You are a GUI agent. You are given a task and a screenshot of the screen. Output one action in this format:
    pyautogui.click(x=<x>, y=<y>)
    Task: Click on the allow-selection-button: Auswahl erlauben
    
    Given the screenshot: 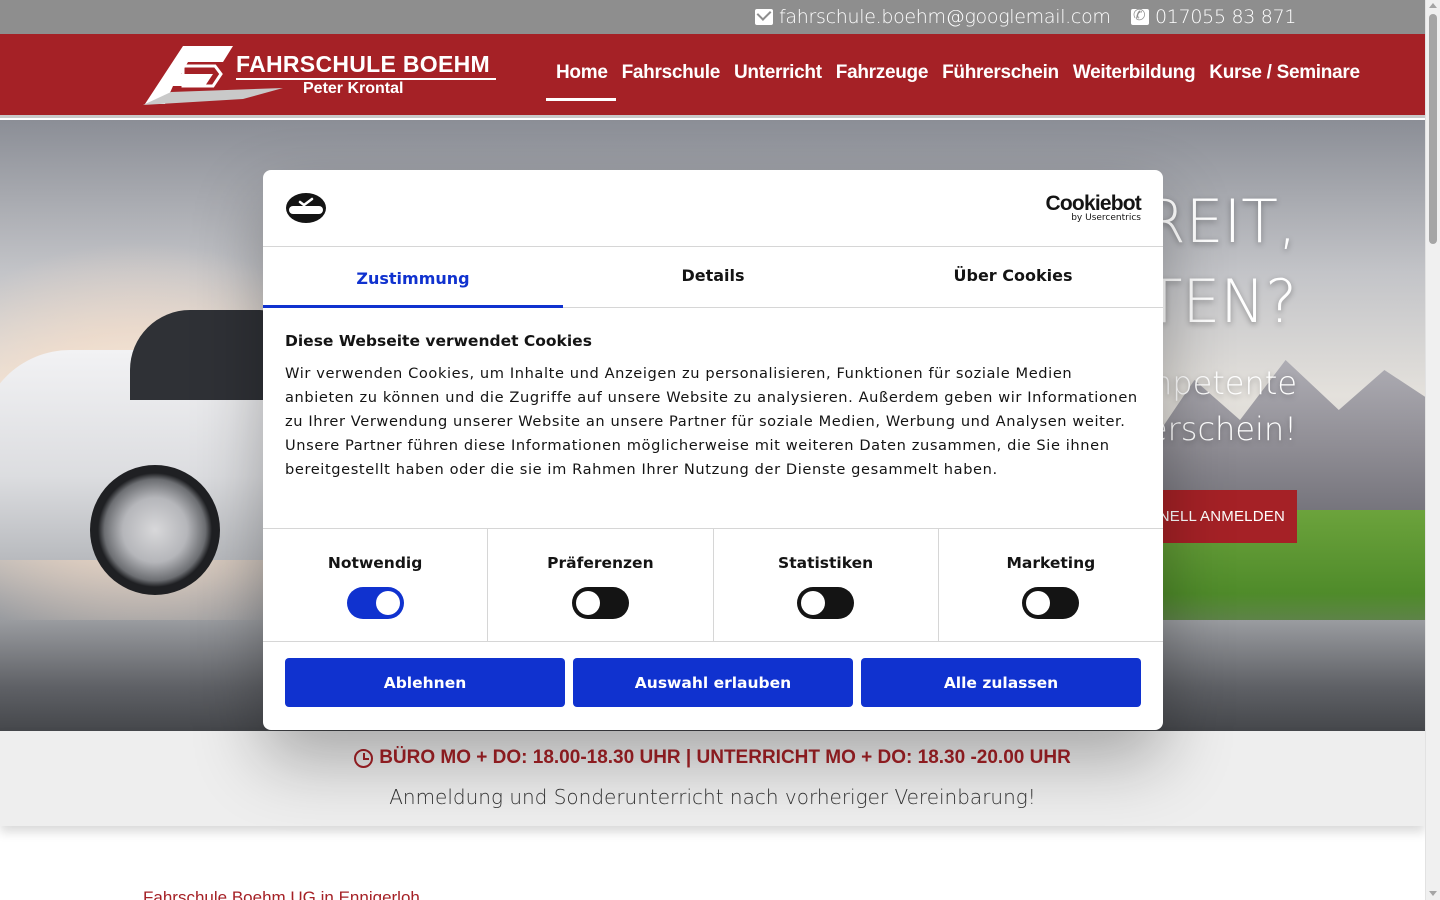 What is the action you would take?
    pyautogui.click(x=713, y=682)
    